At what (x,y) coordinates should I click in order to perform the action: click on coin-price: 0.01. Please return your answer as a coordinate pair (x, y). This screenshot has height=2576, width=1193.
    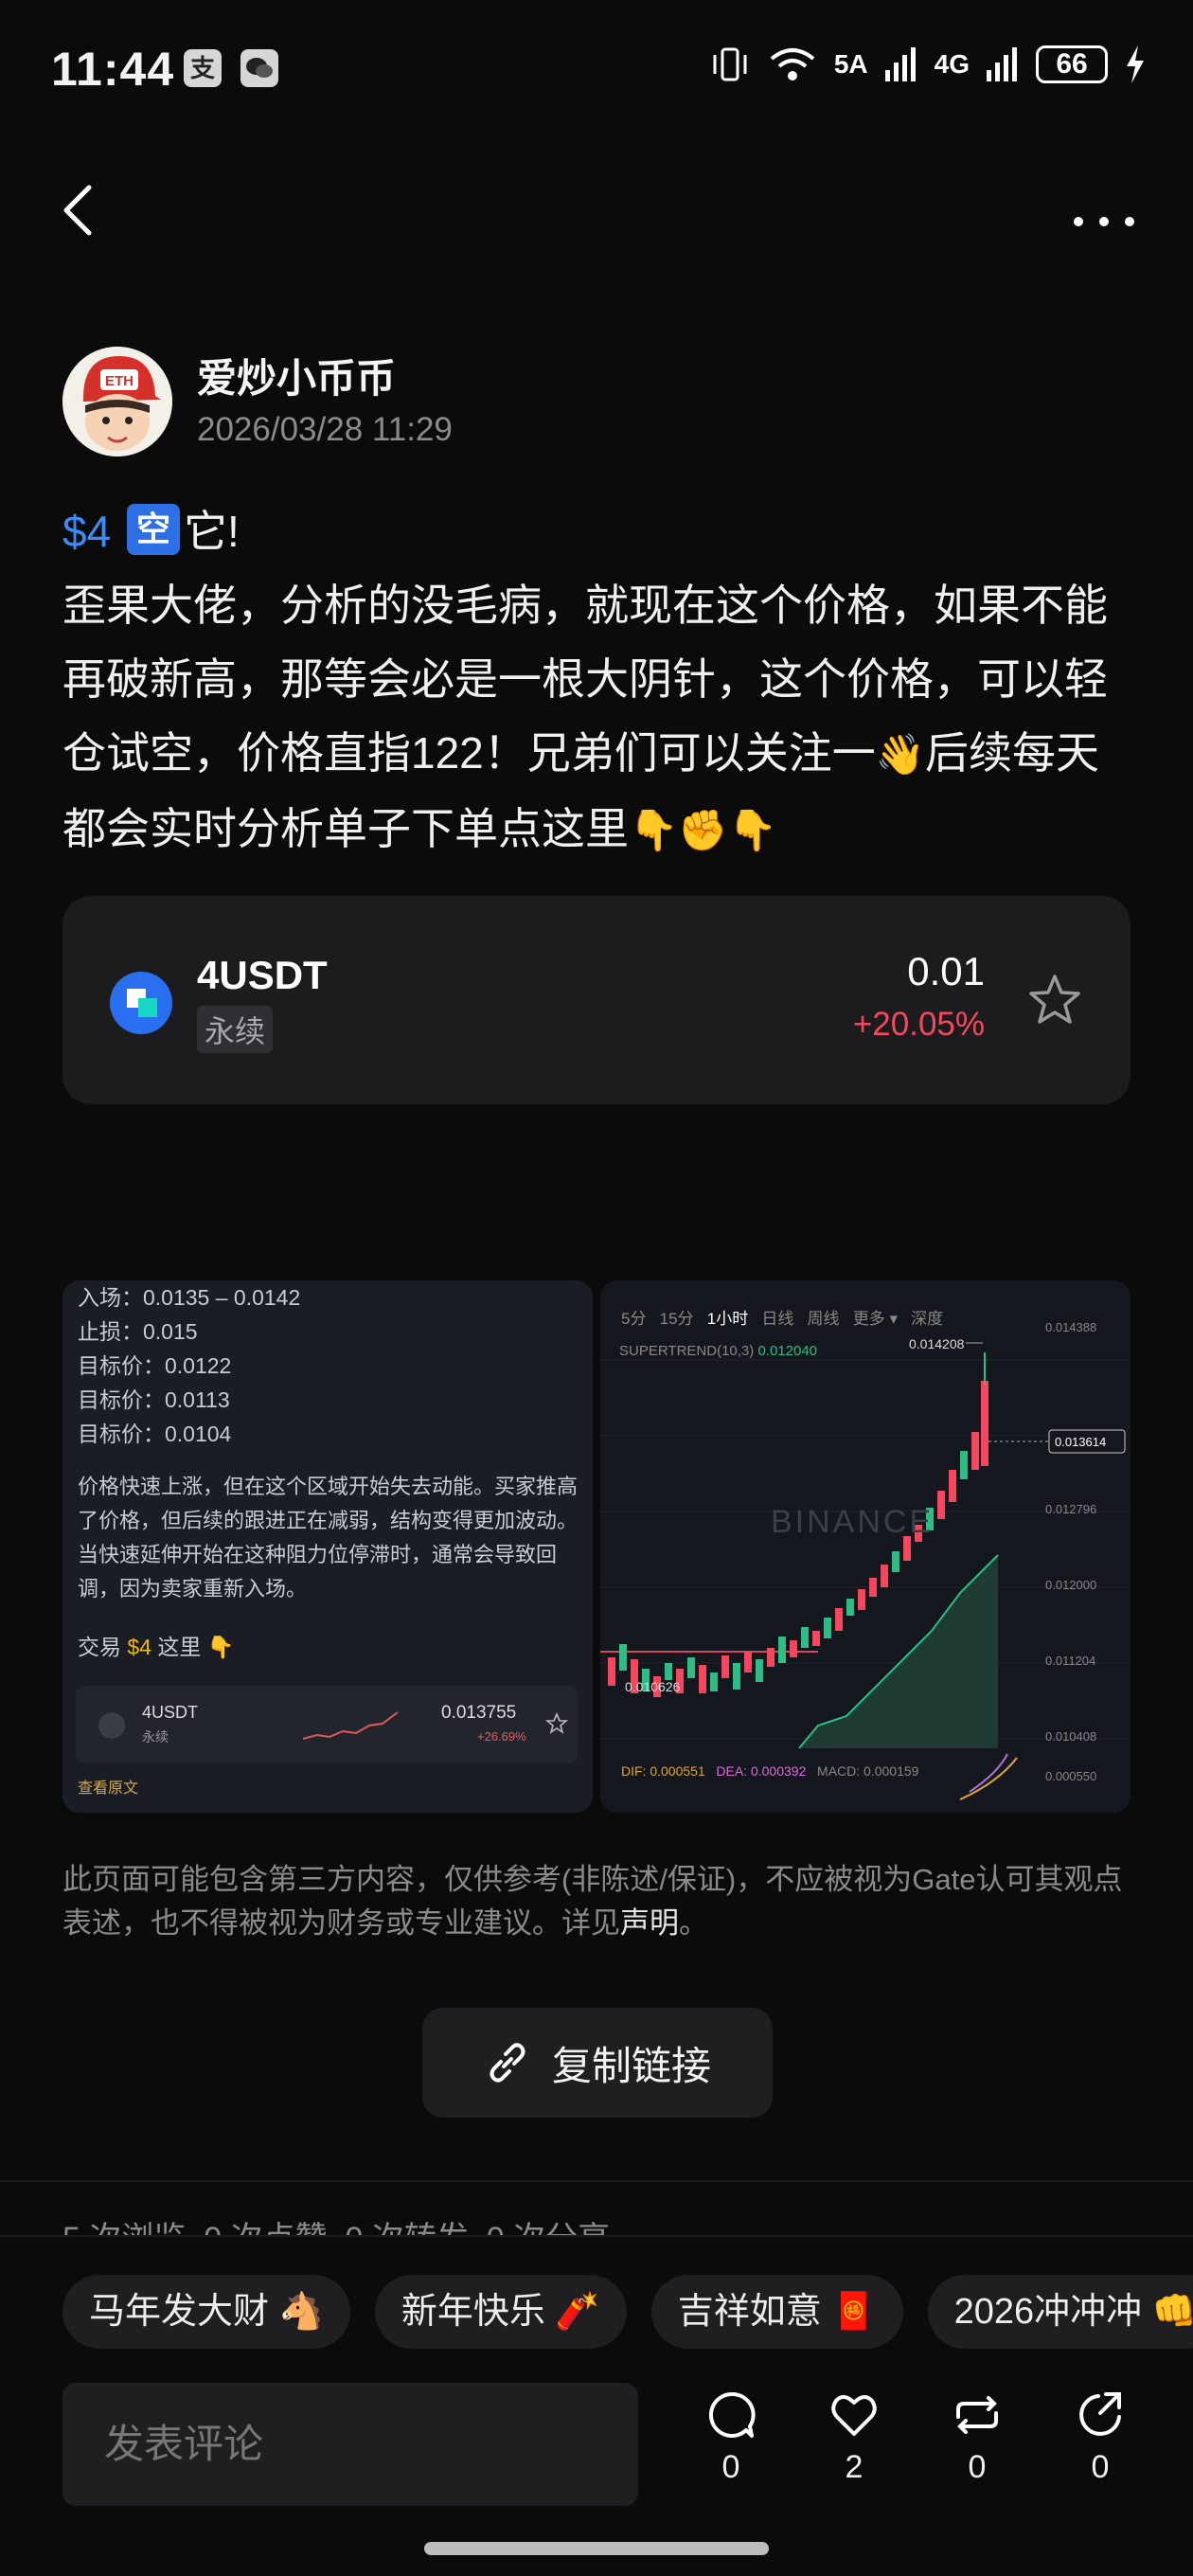
    Looking at the image, I should click on (946, 971).